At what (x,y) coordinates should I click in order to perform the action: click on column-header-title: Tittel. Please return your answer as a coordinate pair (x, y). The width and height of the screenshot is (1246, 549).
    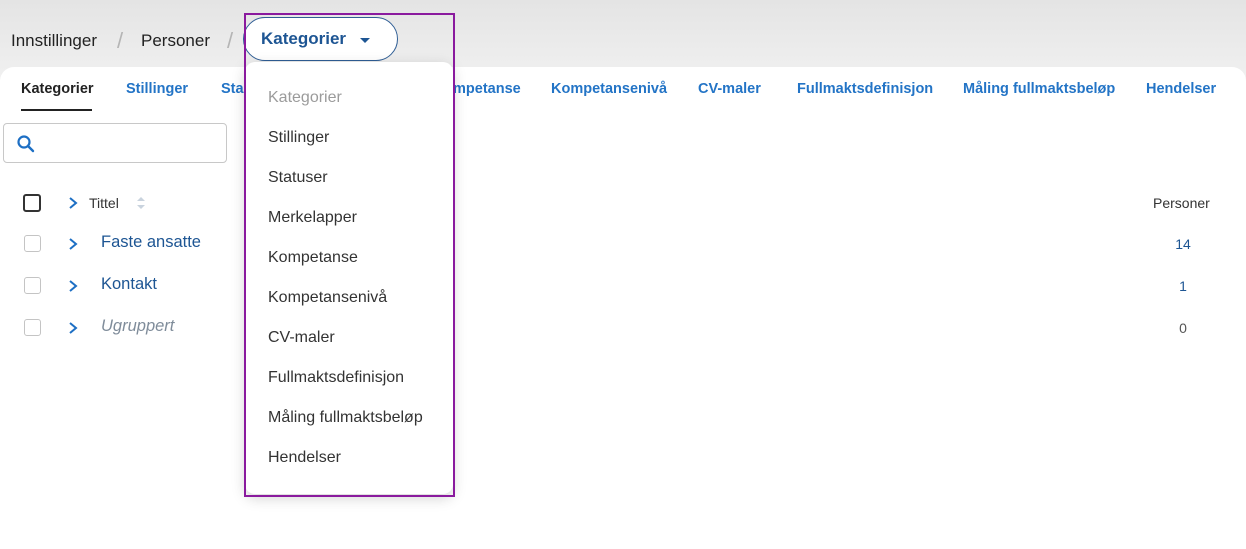
    Looking at the image, I should click on (104, 203).